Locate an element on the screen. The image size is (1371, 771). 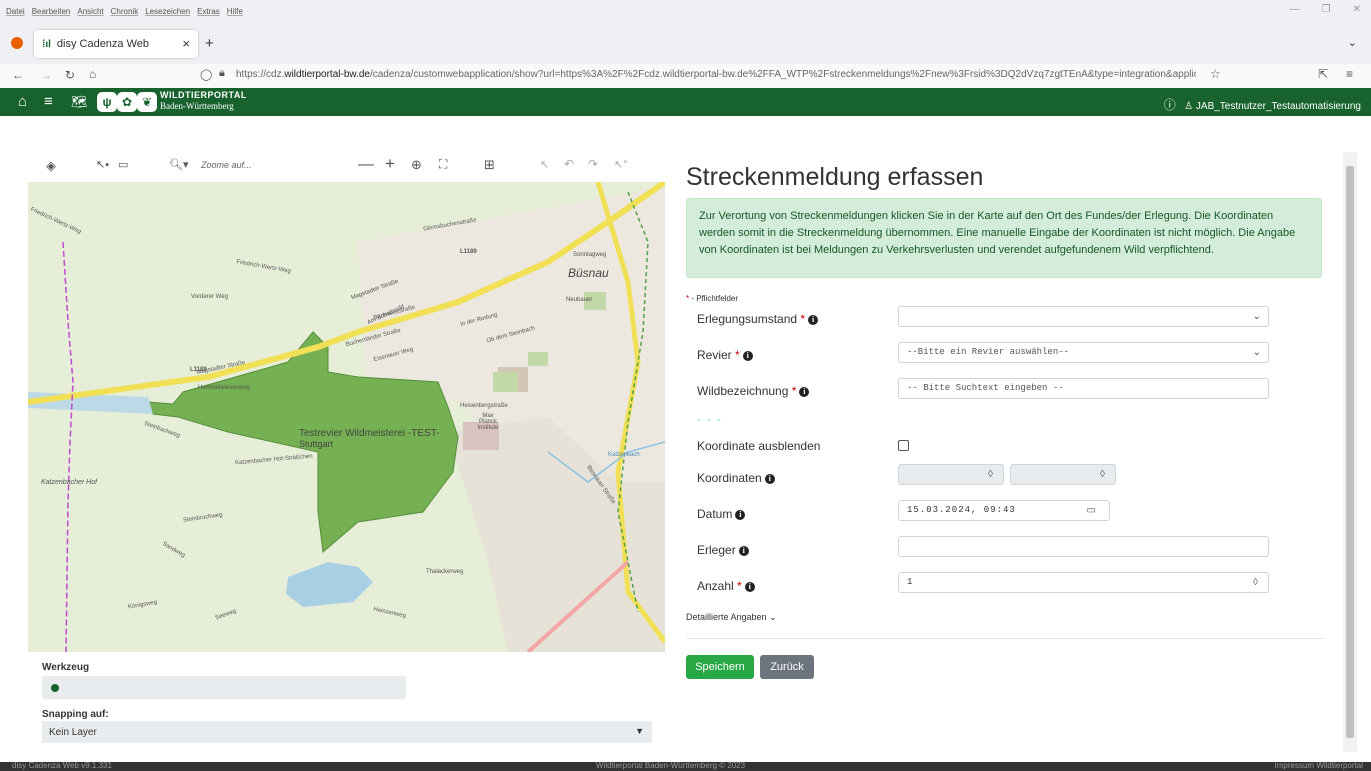
new-tab-icon: + is located at coordinates (209, 43).